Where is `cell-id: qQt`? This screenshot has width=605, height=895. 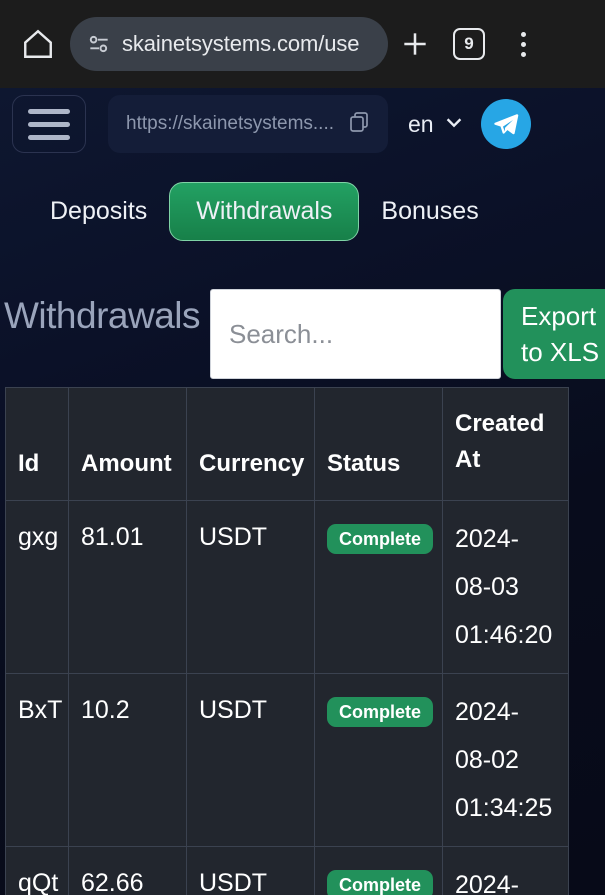
cell-id: qQt is located at coordinates (37, 870).